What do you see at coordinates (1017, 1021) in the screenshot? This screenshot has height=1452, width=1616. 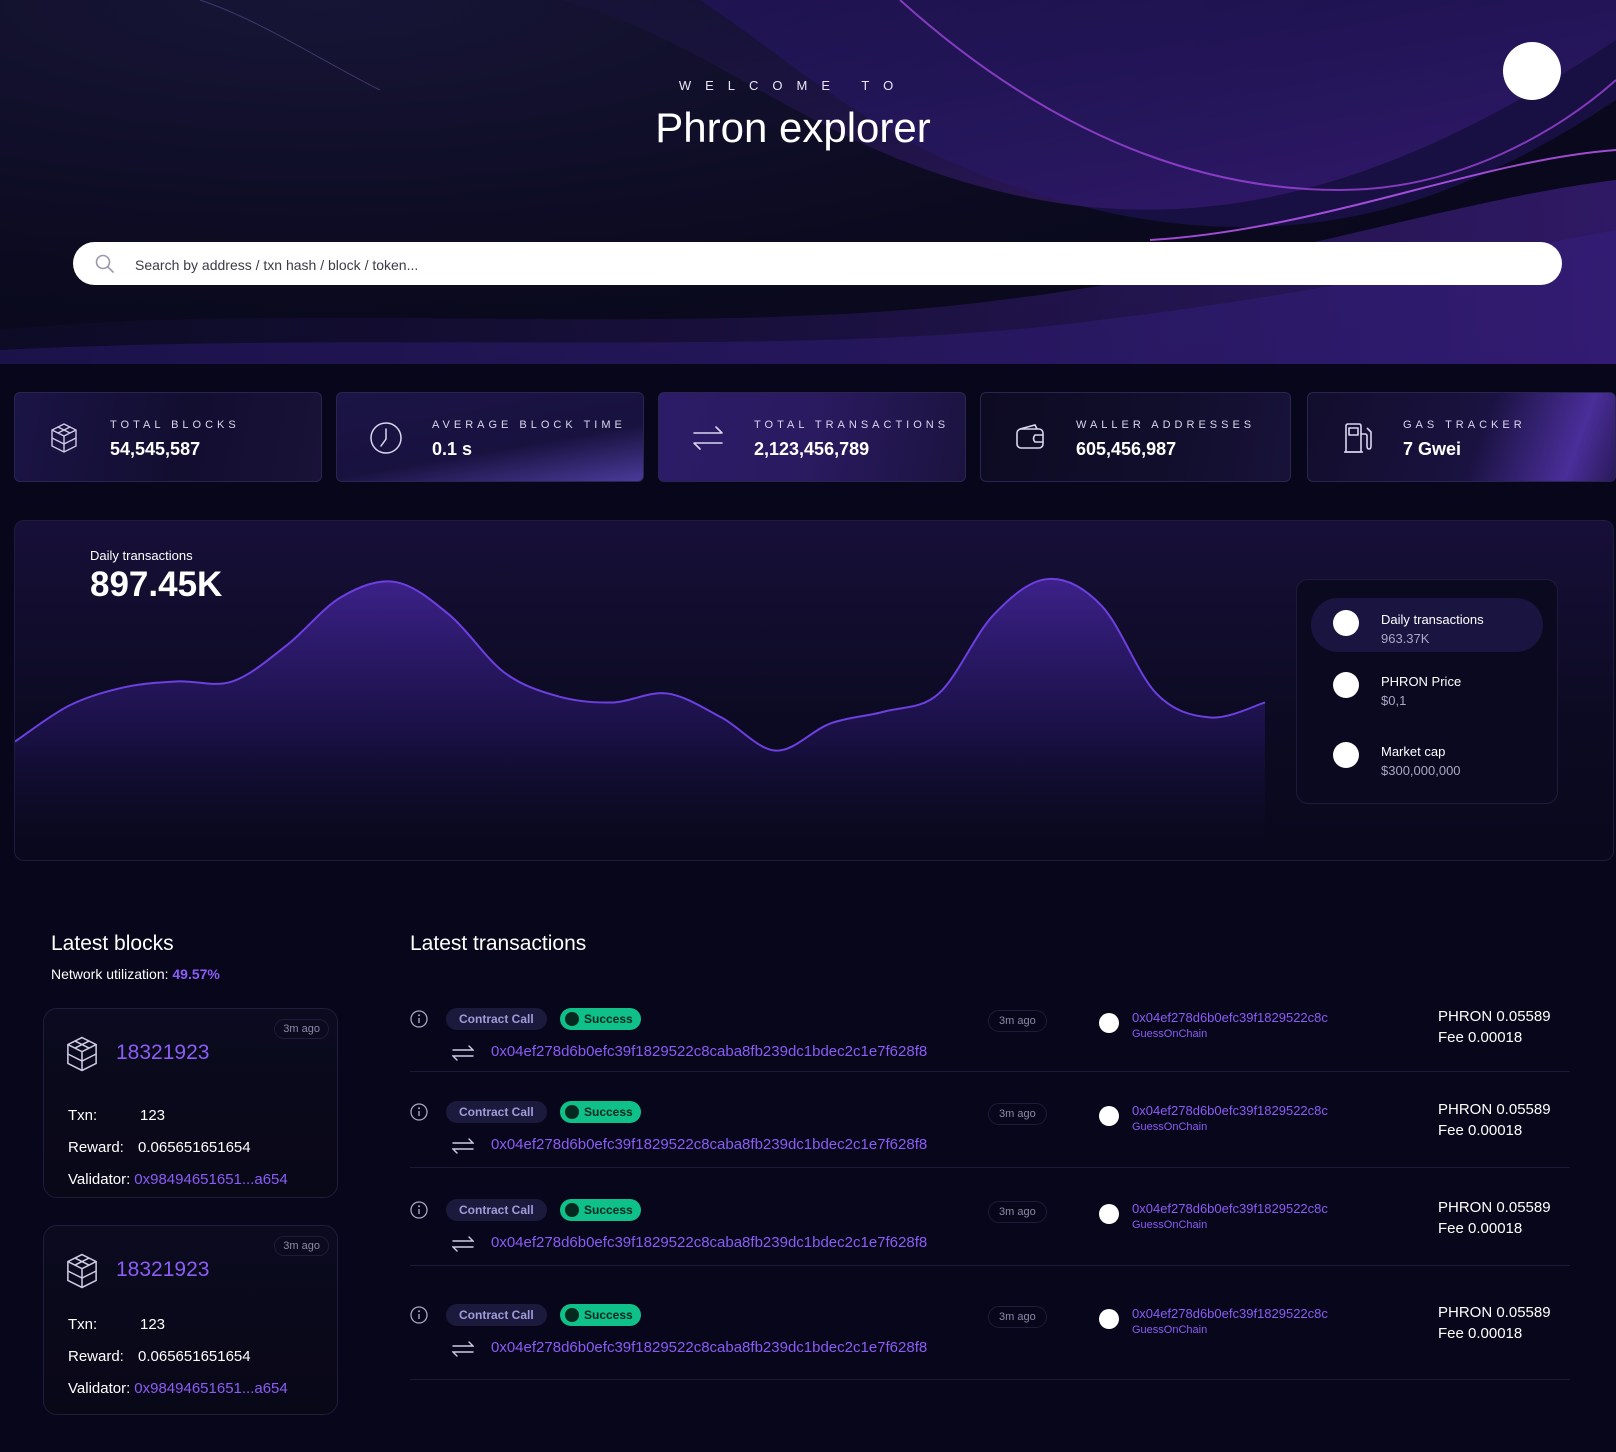 I see `tx-age-badge: 3m ago` at bounding box center [1017, 1021].